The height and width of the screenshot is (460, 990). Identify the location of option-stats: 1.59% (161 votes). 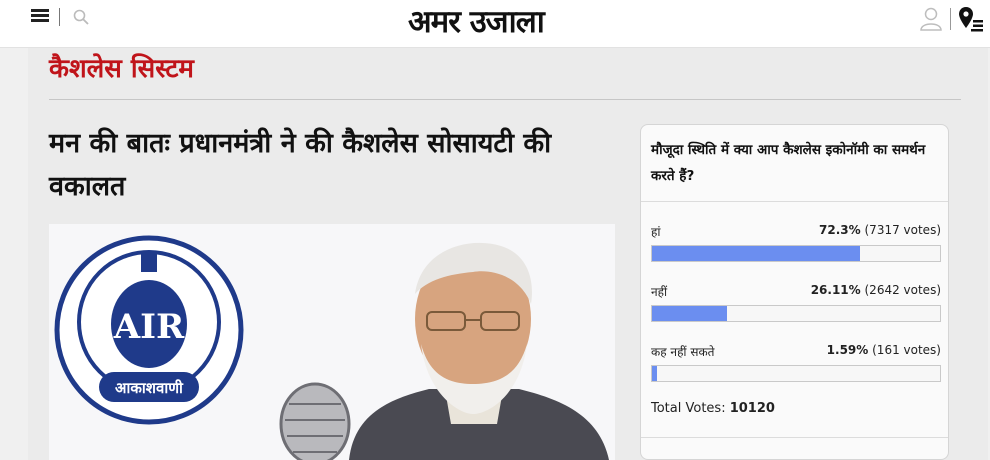
(884, 350).